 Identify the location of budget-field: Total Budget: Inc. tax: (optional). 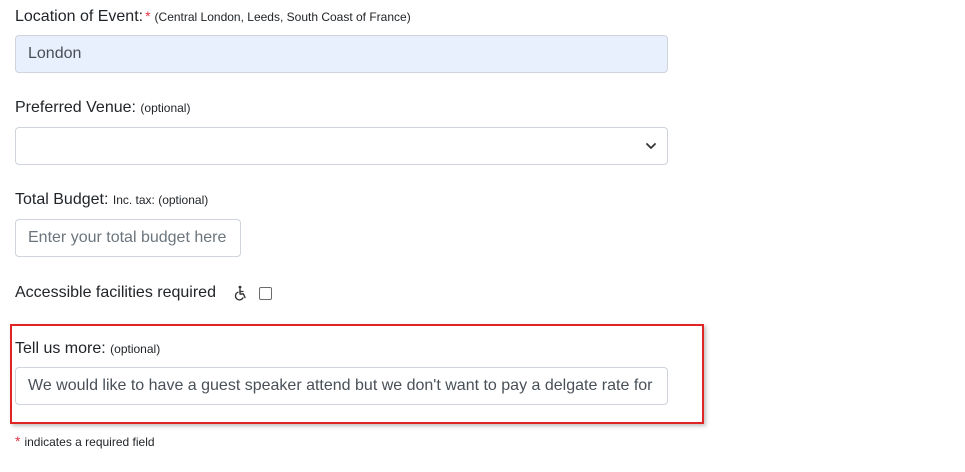
(111, 200).